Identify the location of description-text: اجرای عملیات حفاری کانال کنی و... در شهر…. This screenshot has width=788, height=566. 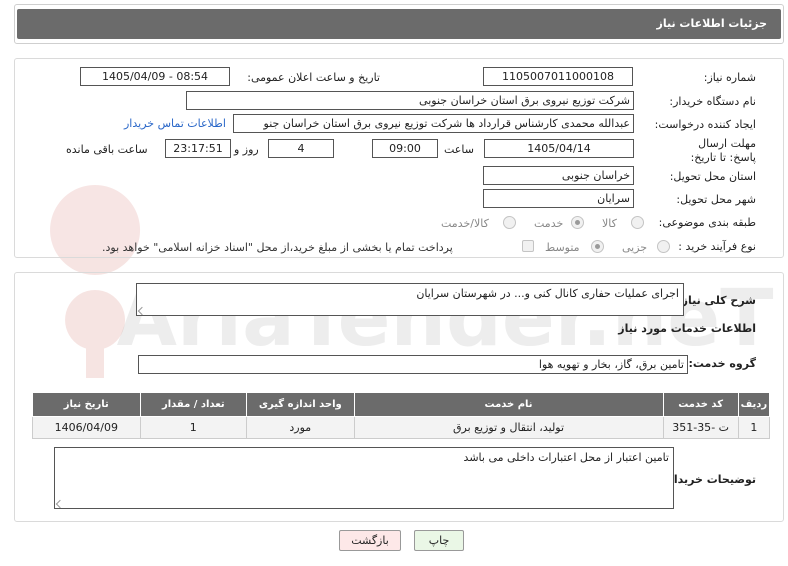
(547, 293).